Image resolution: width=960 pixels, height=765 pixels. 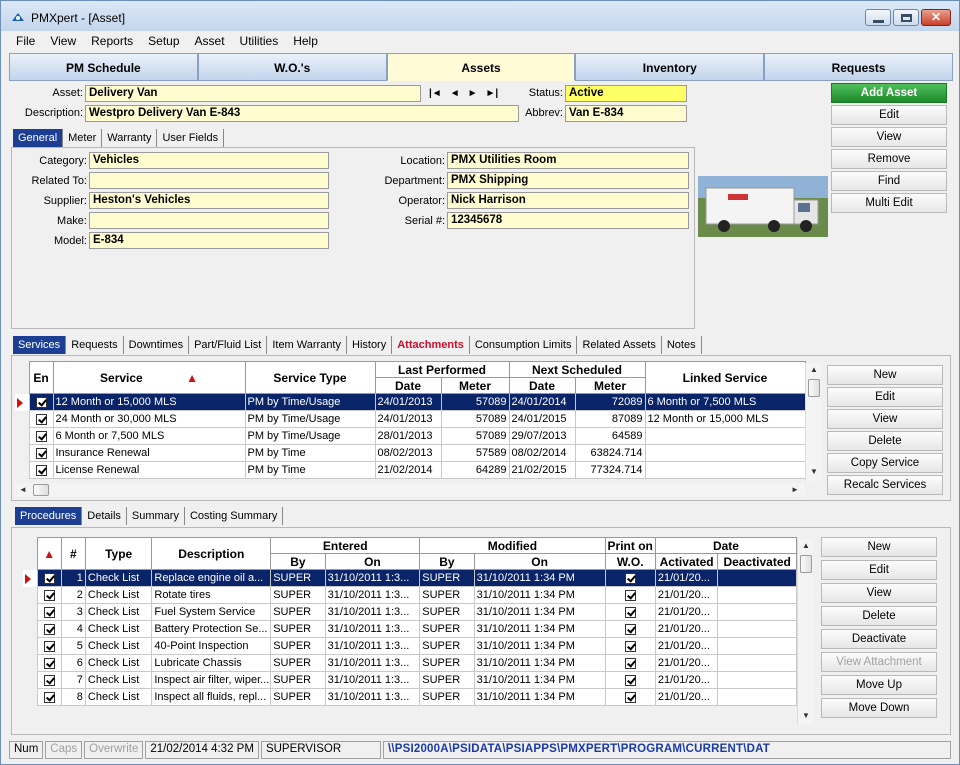 I want to click on tab-services: Services, so click(x=40, y=345).